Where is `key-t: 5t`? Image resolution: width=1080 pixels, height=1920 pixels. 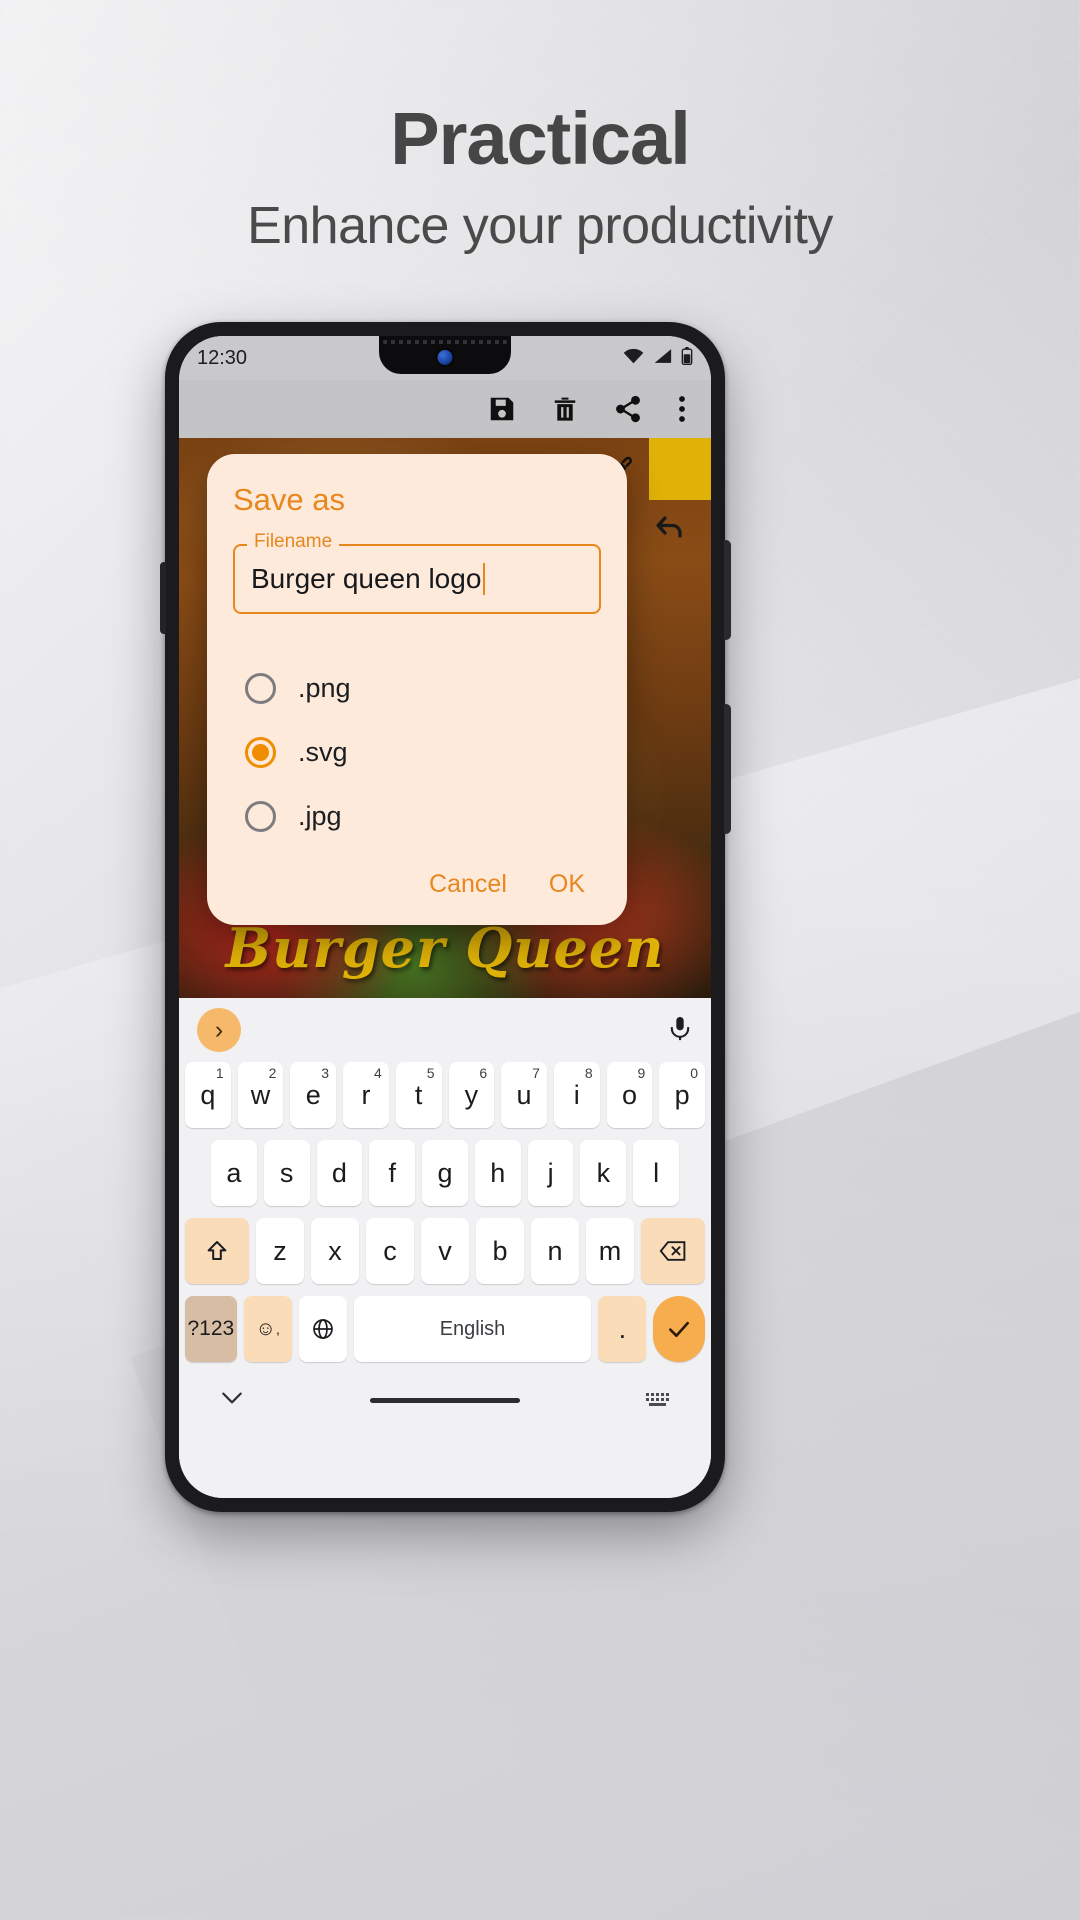 key-t: 5t is located at coordinates (418, 1095).